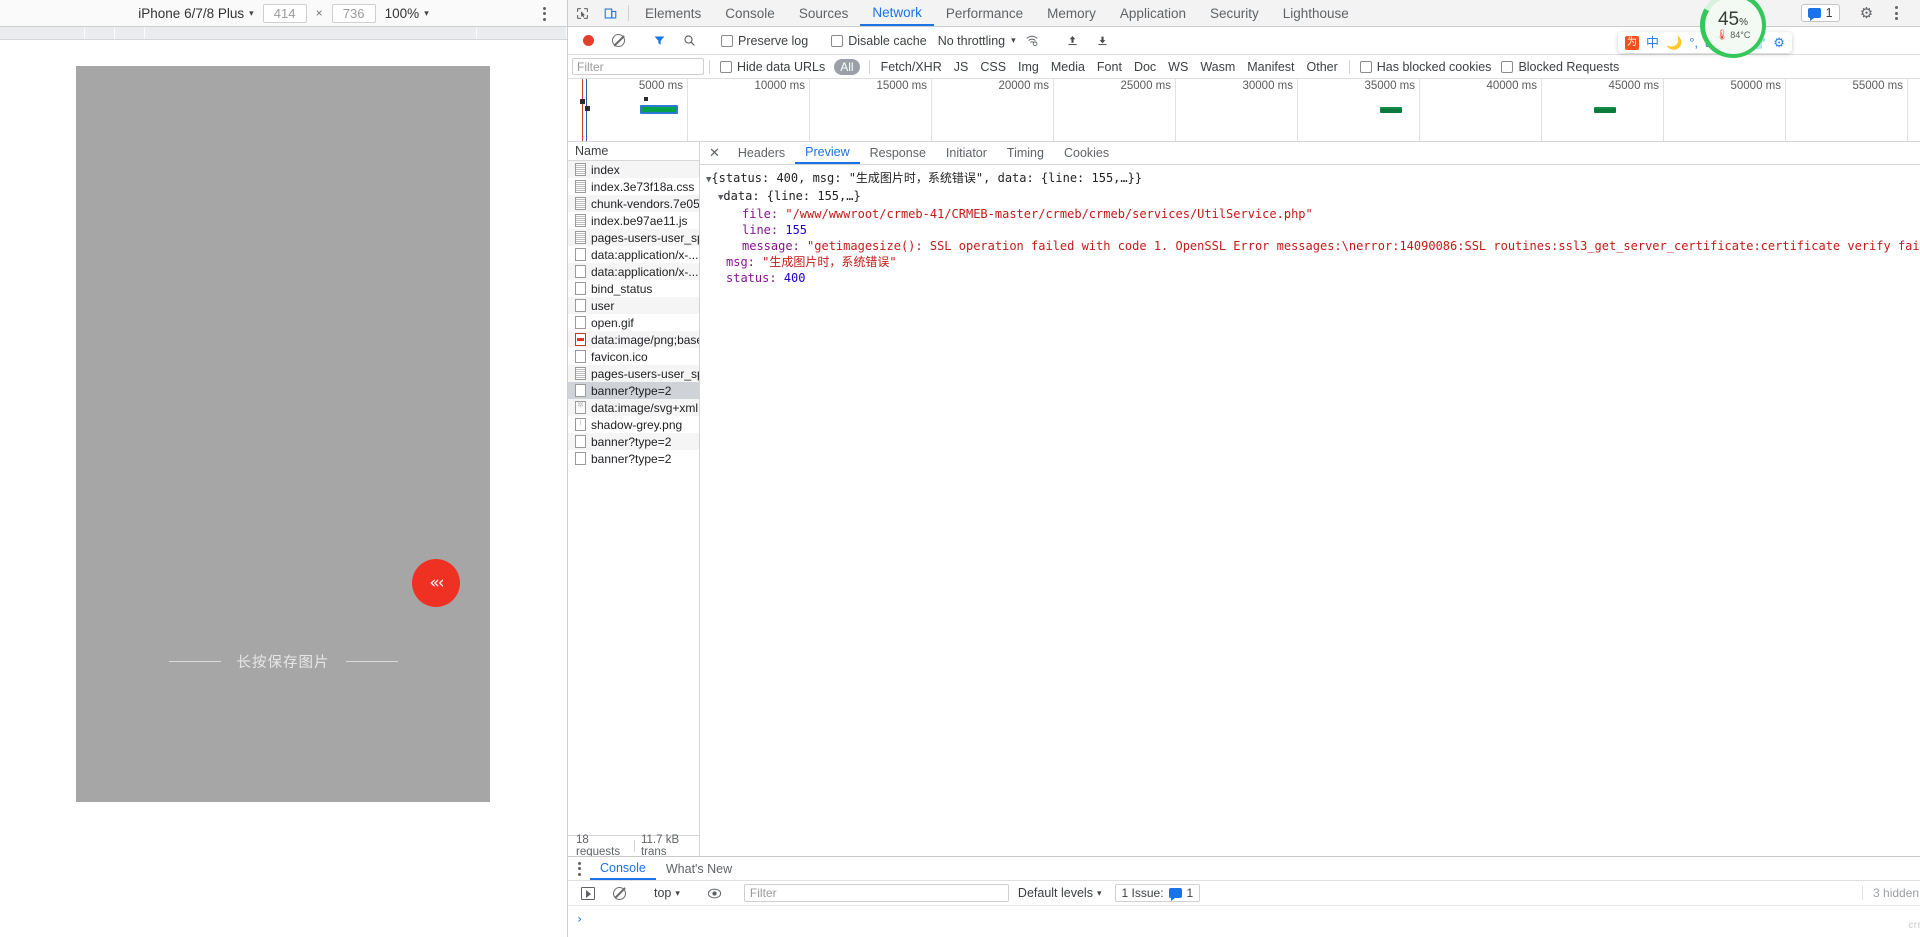 The width and height of the screenshot is (1920, 937). Describe the element at coordinates (1693, 42) in the screenshot. I see `punctuation-icon: °,` at that location.